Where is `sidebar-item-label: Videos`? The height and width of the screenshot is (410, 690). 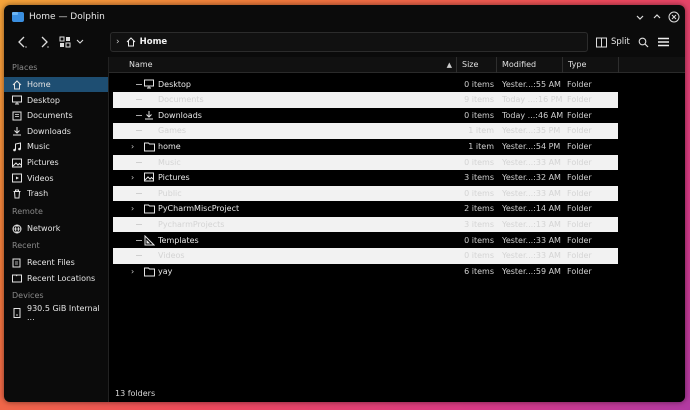
sidebar-item-label: Videos is located at coordinates (40, 178).